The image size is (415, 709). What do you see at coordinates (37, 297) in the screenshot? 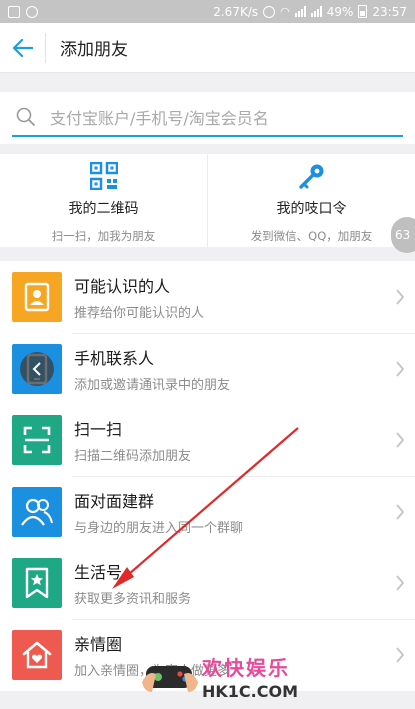
I see `contact-book-icon` at bounding box center [37, 297].